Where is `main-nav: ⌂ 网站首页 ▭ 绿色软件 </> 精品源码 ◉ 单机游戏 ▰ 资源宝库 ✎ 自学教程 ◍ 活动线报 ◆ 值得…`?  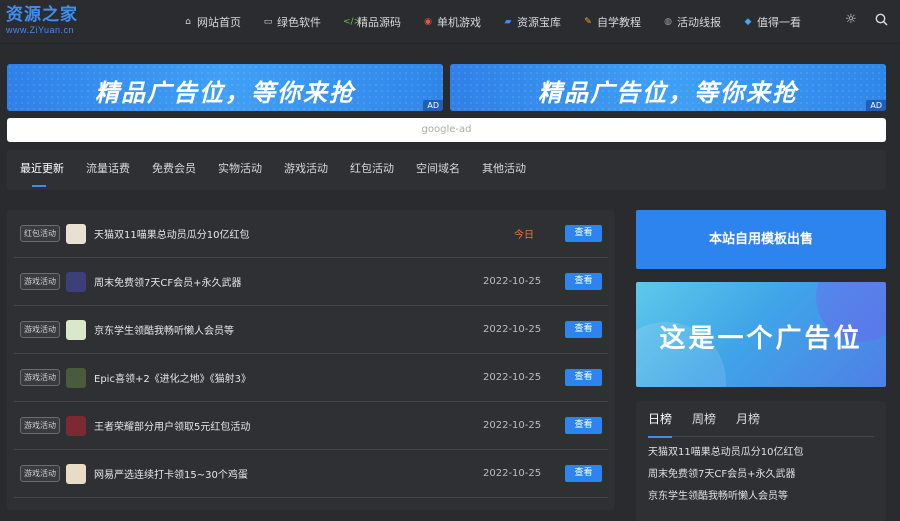
main-nav: ⌂ 网站首页 ▭ 绿色软件 </> 精品源码 ◉ 单机游戏 ▰ 资源宝库 ✎ 自学教程 ◍ 活动线报 ◆ 值得… is located at coordinates (503, 22).